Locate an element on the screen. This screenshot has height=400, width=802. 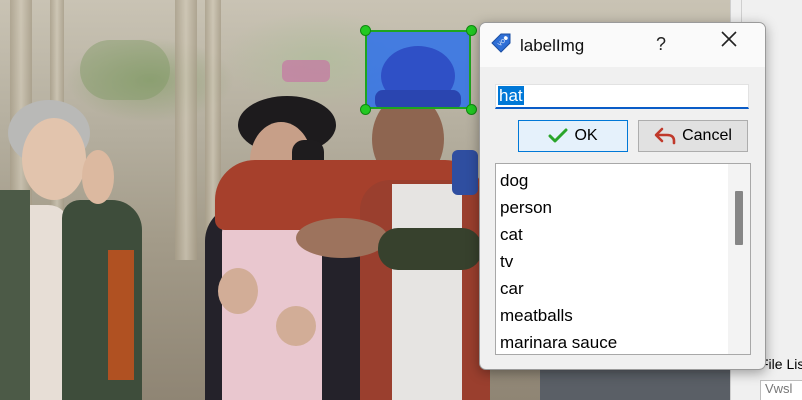
help-button: ? is located at coordinates (661, 44).